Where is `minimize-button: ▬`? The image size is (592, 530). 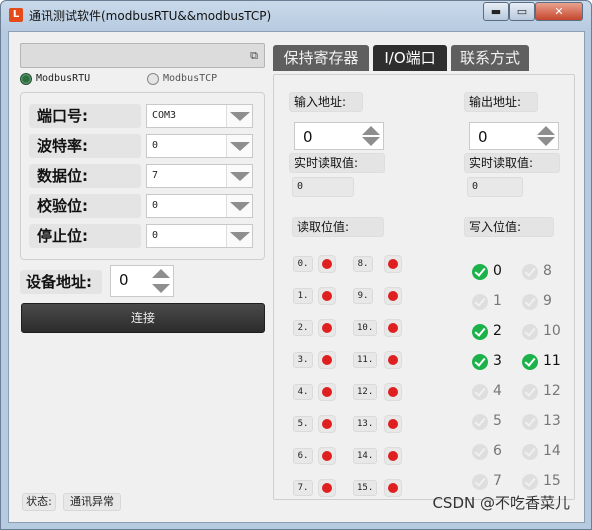
minimize-button: ▬ is located at coordinates (496, 11).